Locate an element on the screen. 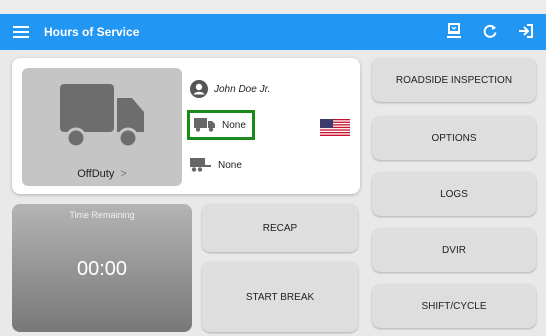 The width and height of the screenshot is (546, 336). truck-icon is located at coordinates (102, 116).